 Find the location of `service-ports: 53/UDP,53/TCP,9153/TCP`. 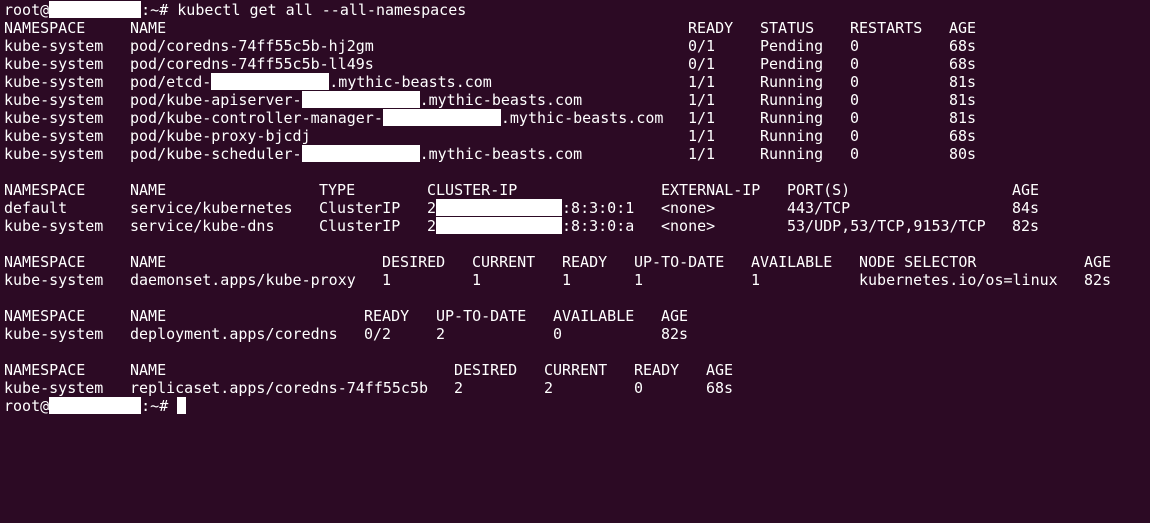

service-ports: 53/UDP,53/TCP,9153/TCP is located at coordinates (886, 226).